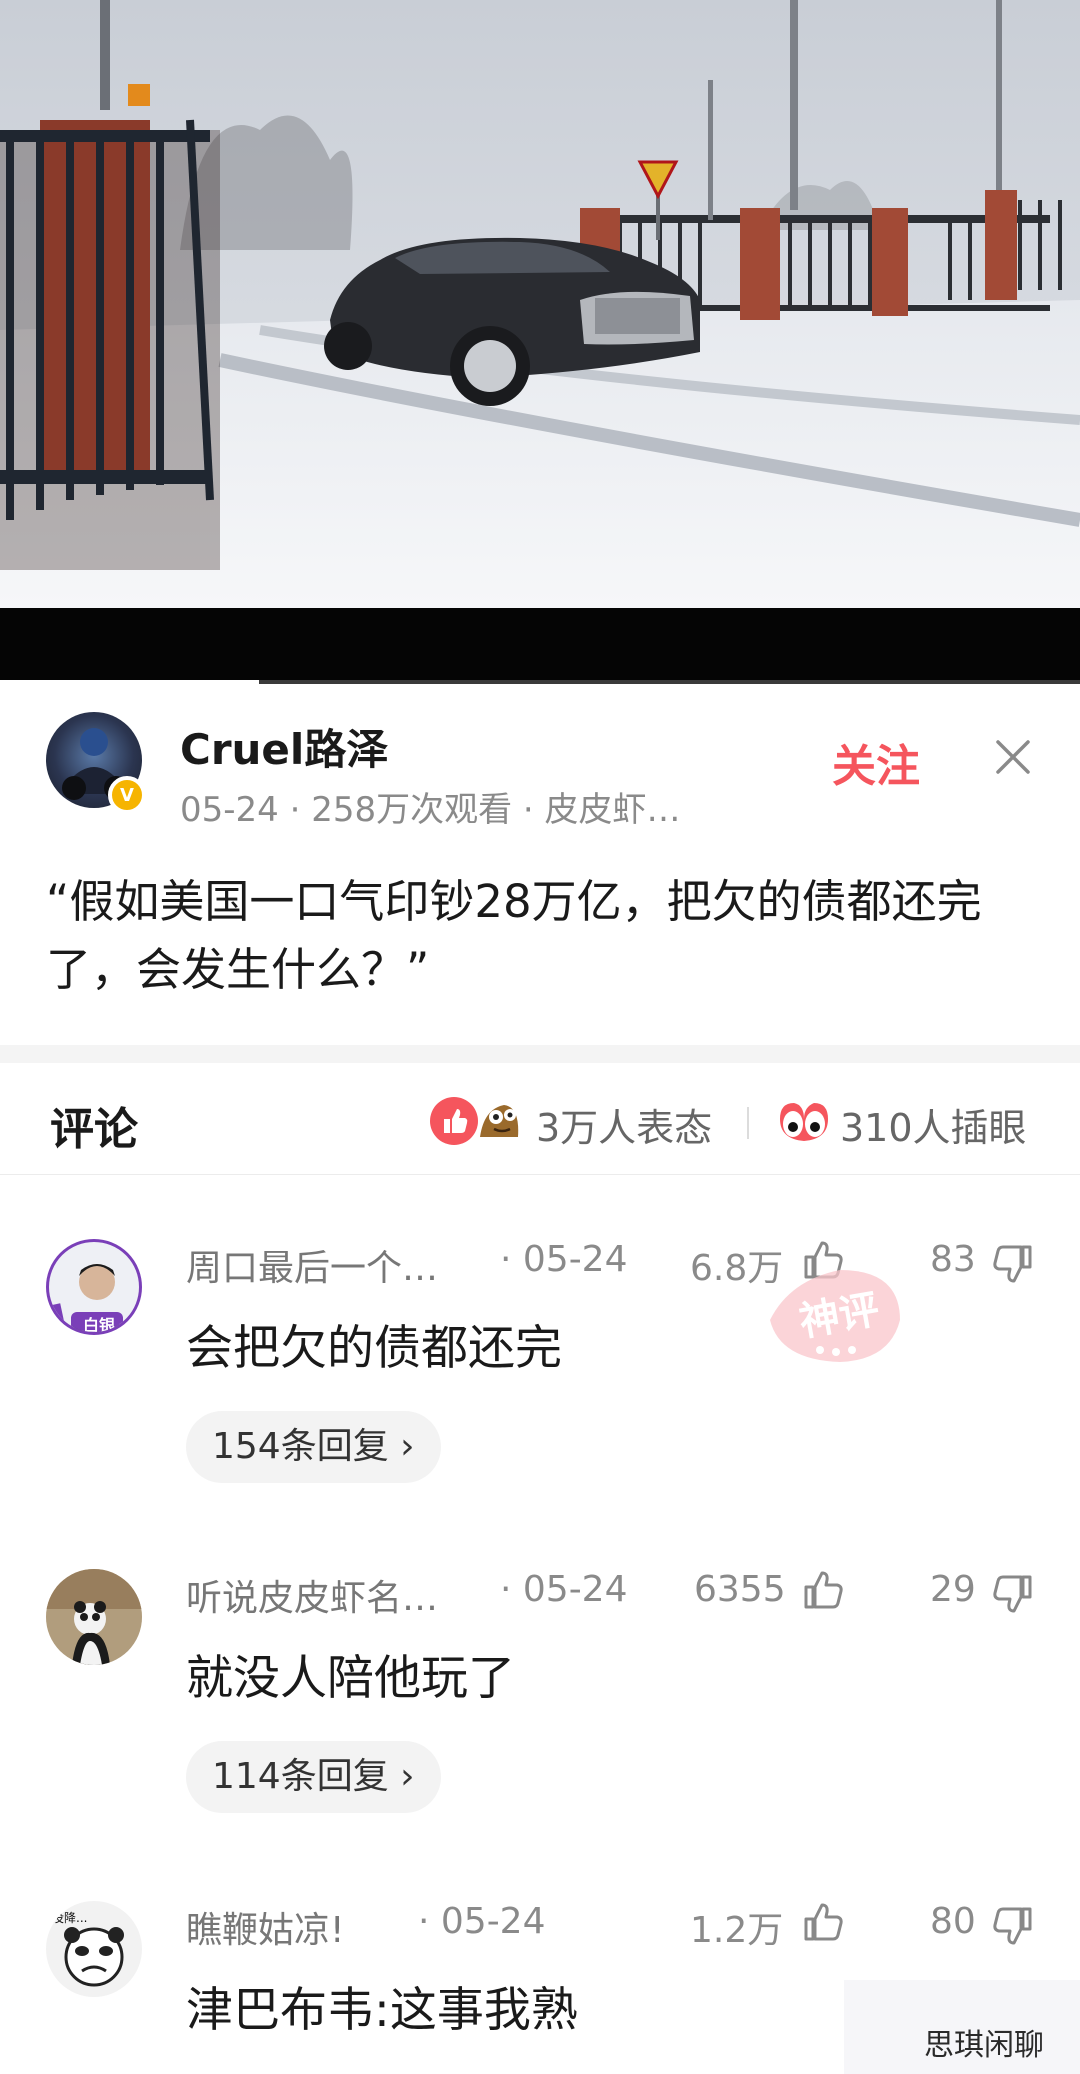 The height and width of the screenshot is (2074, 1080). Describe the element at coordinates (953, 1259) in the screenshot. I see `dislike-count: 83` at that location.